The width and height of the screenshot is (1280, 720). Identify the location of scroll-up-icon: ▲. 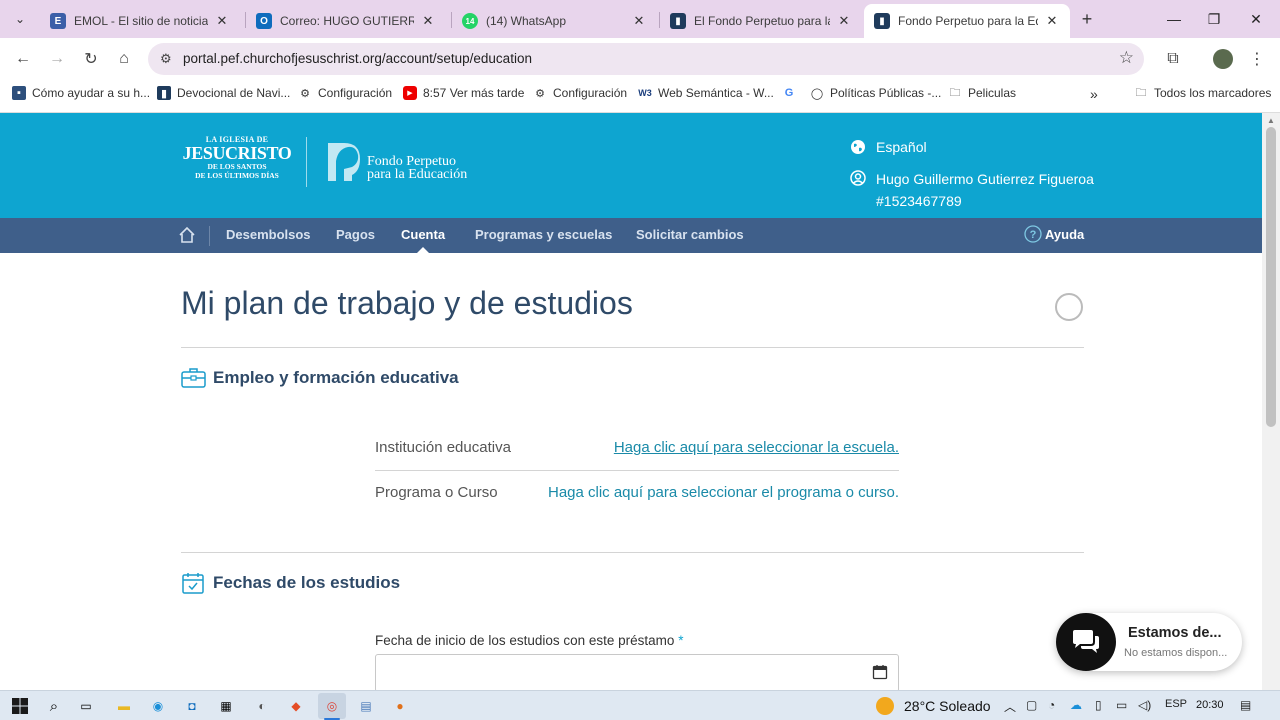
(1271, 120).